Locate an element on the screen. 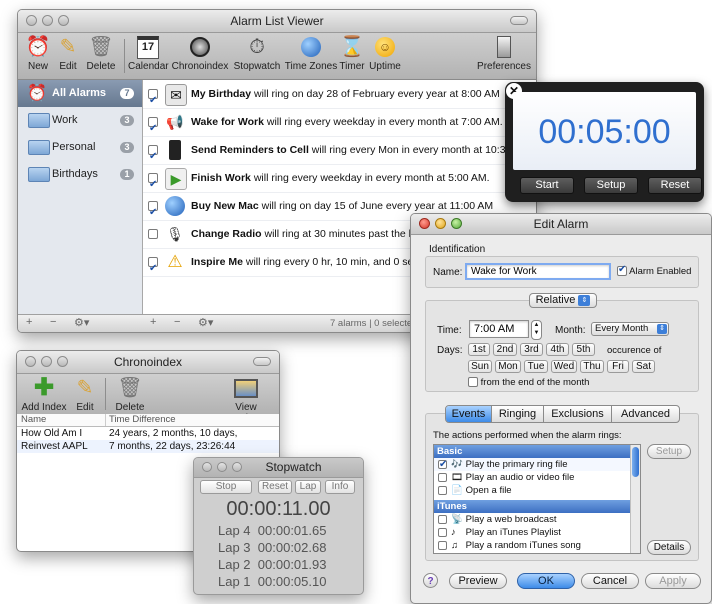  preferences-button: Preferences is located at coordinates (504, 53).